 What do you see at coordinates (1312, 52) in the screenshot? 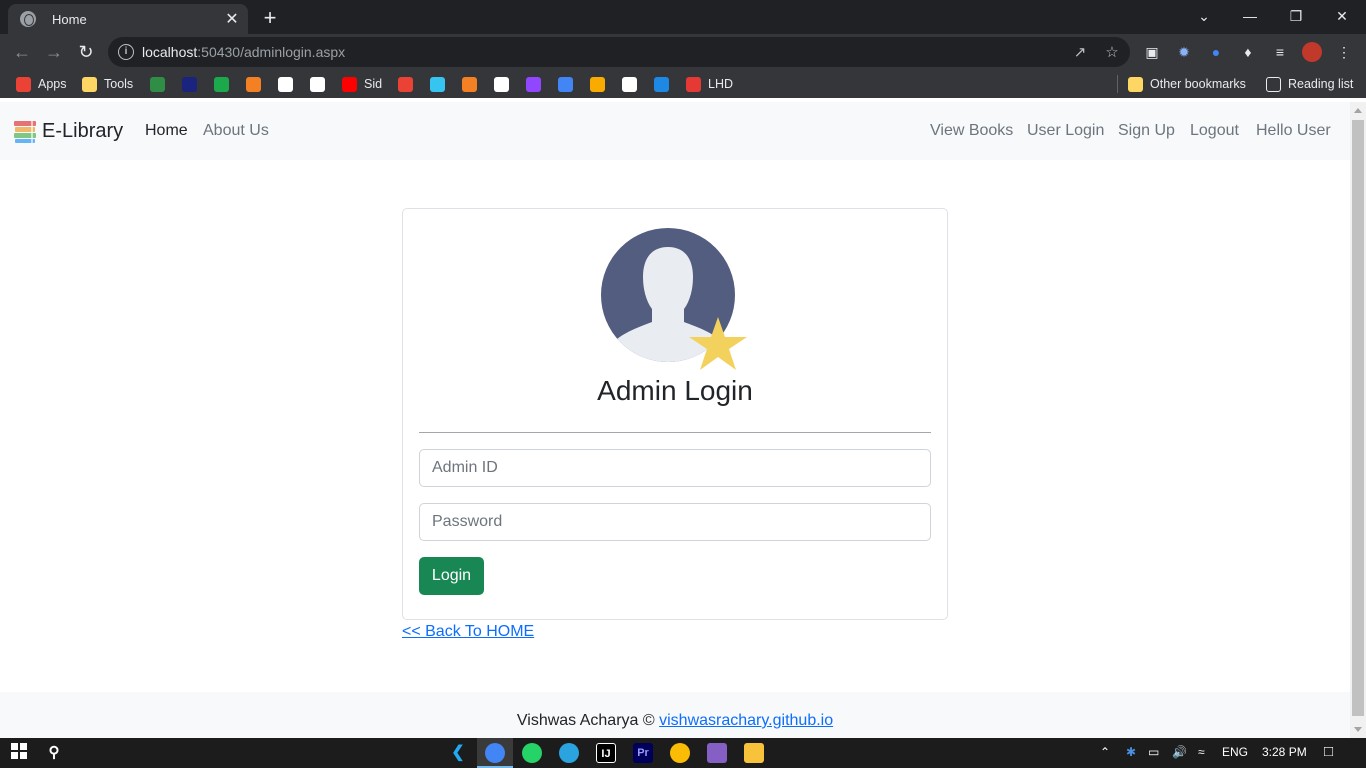
I see `profile-avatar` at bounding box center [1312, 52].